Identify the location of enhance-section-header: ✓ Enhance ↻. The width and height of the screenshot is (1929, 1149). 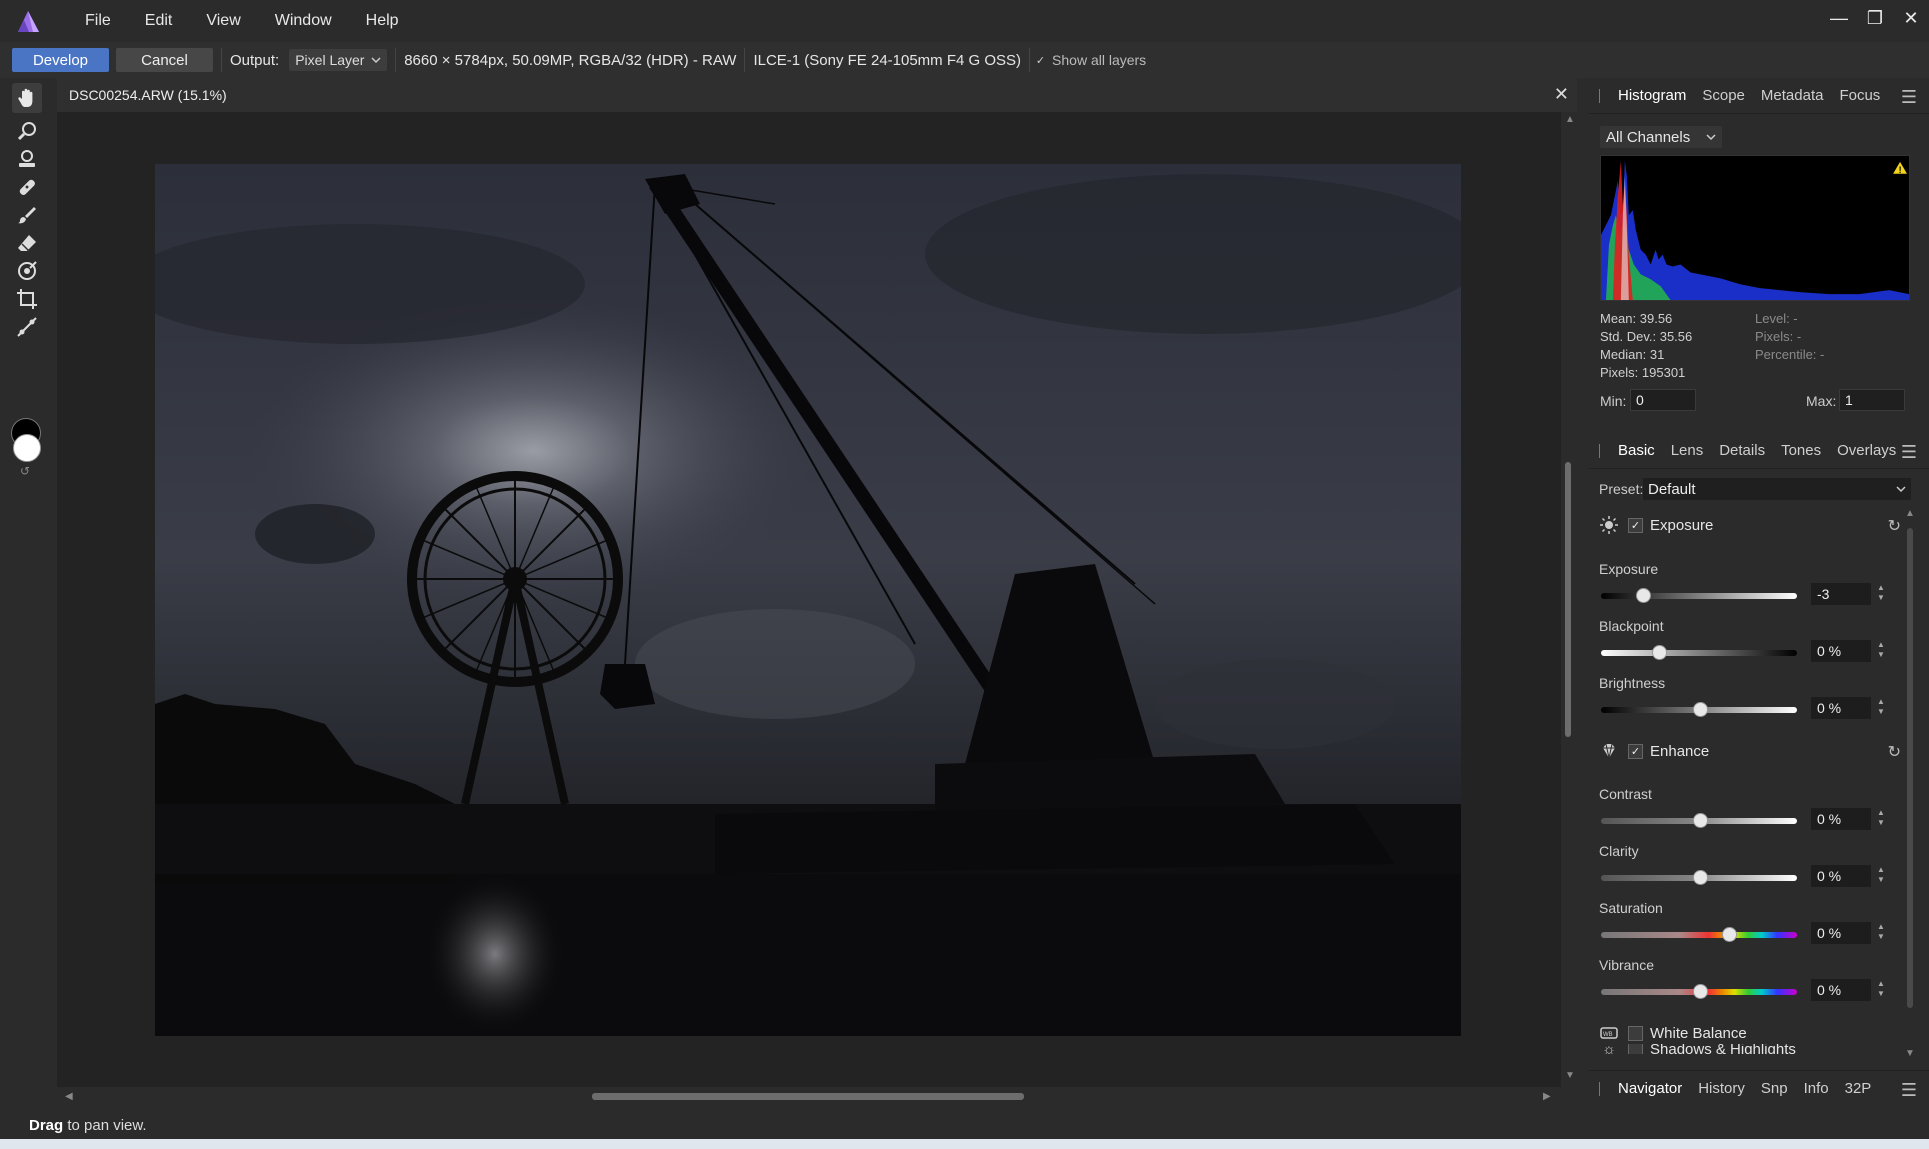
(1748, 751).